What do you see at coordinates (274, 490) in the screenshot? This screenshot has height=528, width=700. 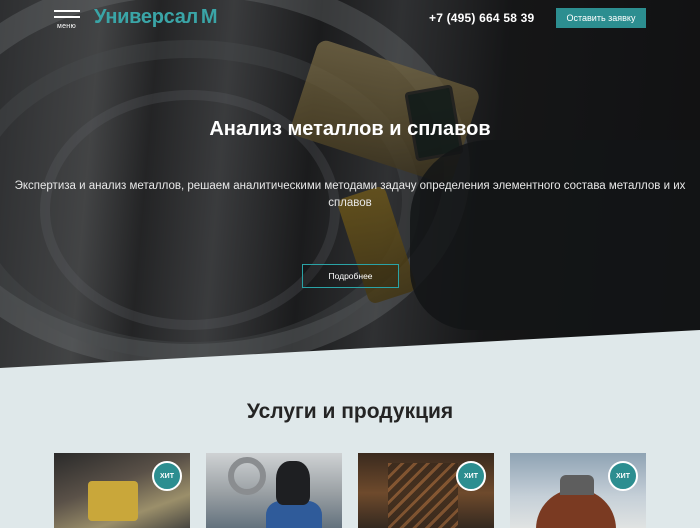 I see `service-card` at bounding box center [274, 490].